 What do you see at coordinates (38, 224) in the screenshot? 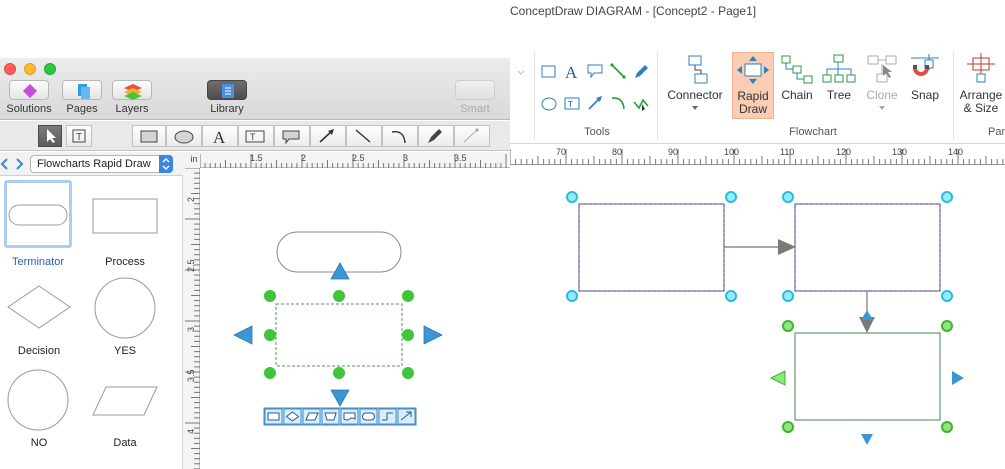
I see `library-item-terminator: Terminator` at bounding box center [38, 224].